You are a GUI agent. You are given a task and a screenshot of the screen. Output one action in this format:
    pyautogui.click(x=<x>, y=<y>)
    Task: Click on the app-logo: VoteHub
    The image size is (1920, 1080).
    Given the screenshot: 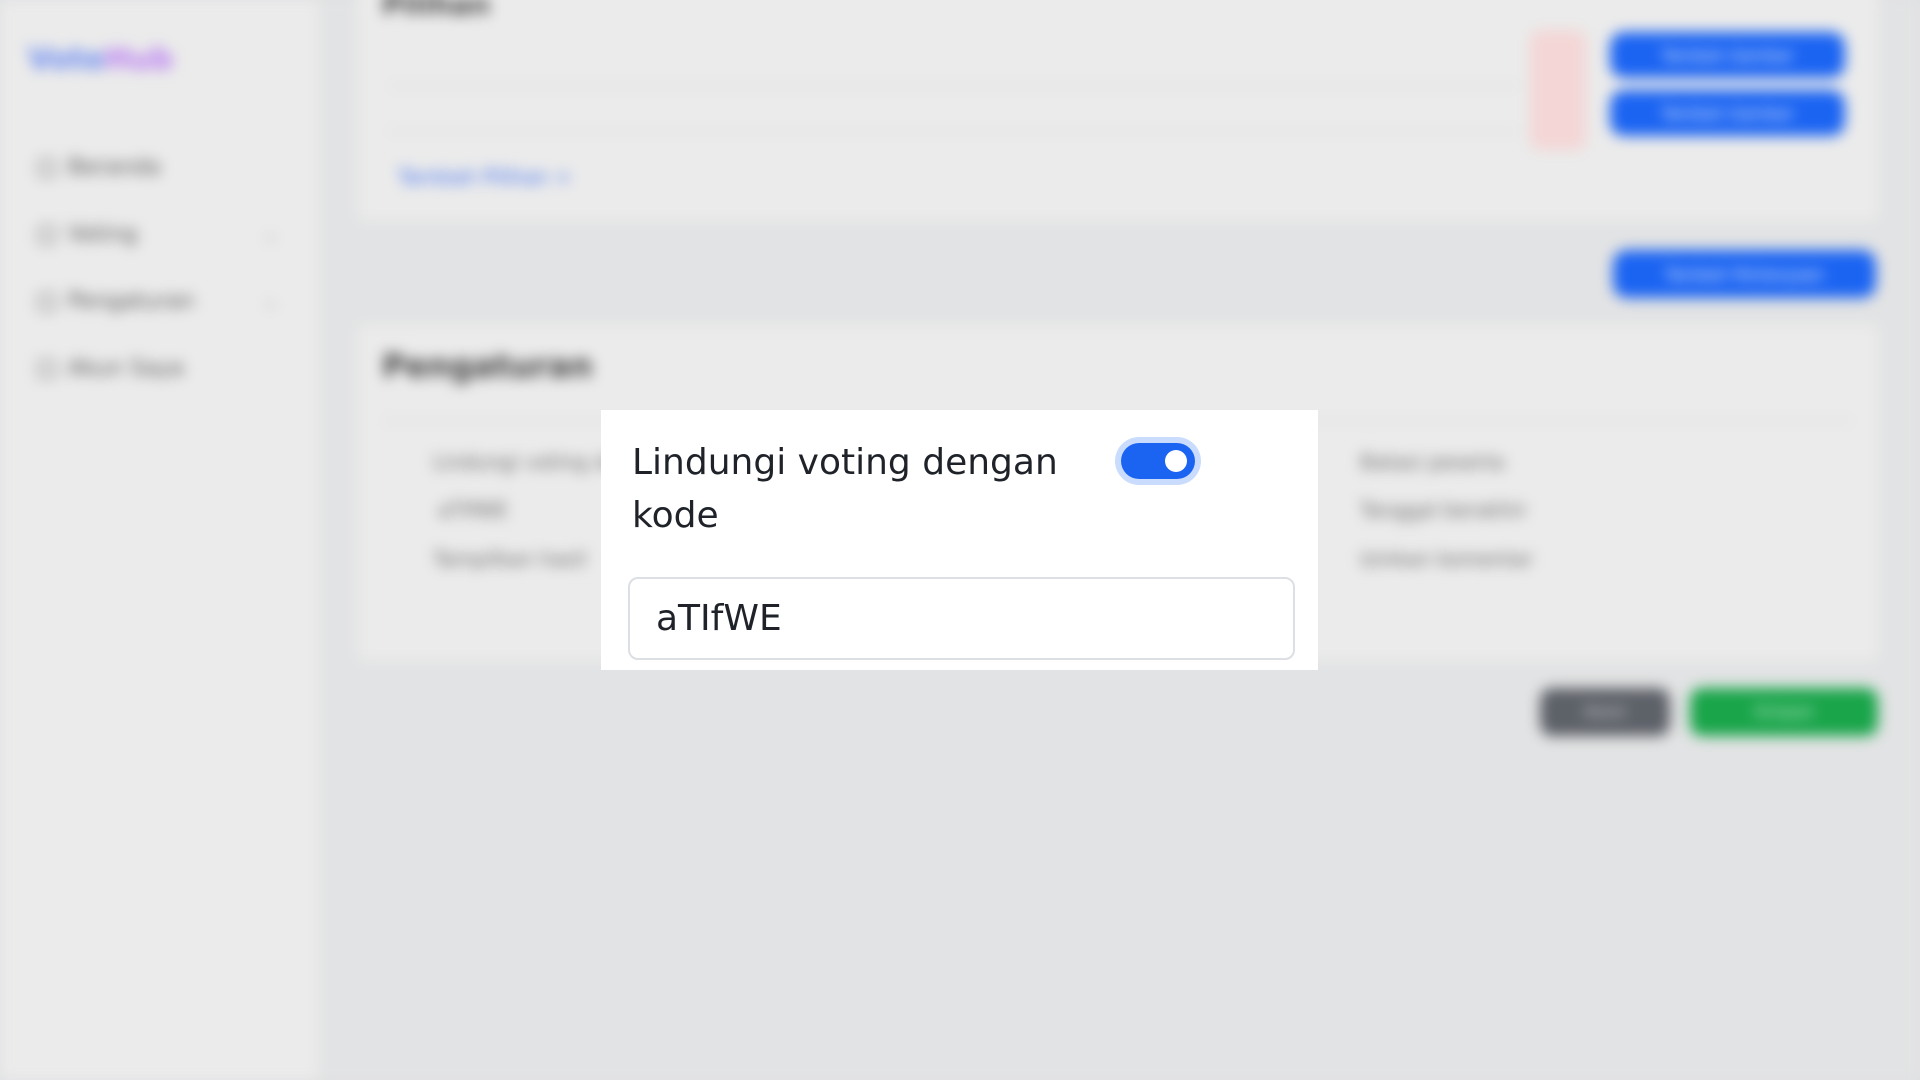 What is the action you would take?
    pyautogui.click(x=100, y=59)
    